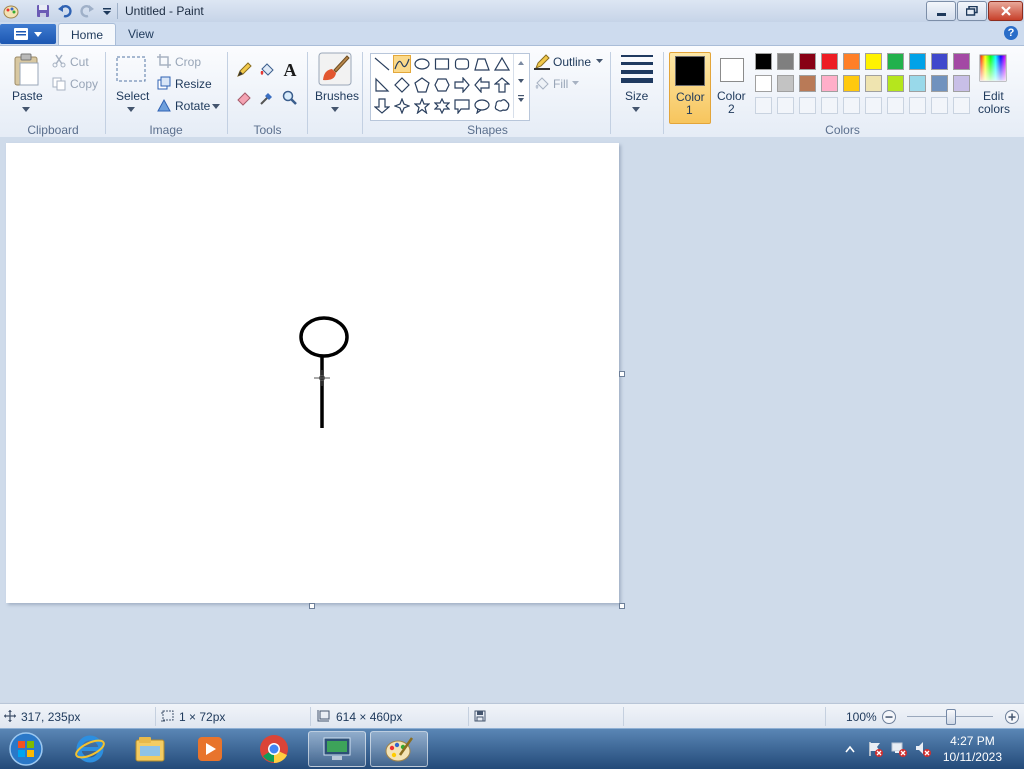 The height and width of the screenshot is (769, 1024). What do you see at coordinates (502, 85) in the screenshot?
I see `shape-up-arrow-icon` at bounding box center [502, 85].